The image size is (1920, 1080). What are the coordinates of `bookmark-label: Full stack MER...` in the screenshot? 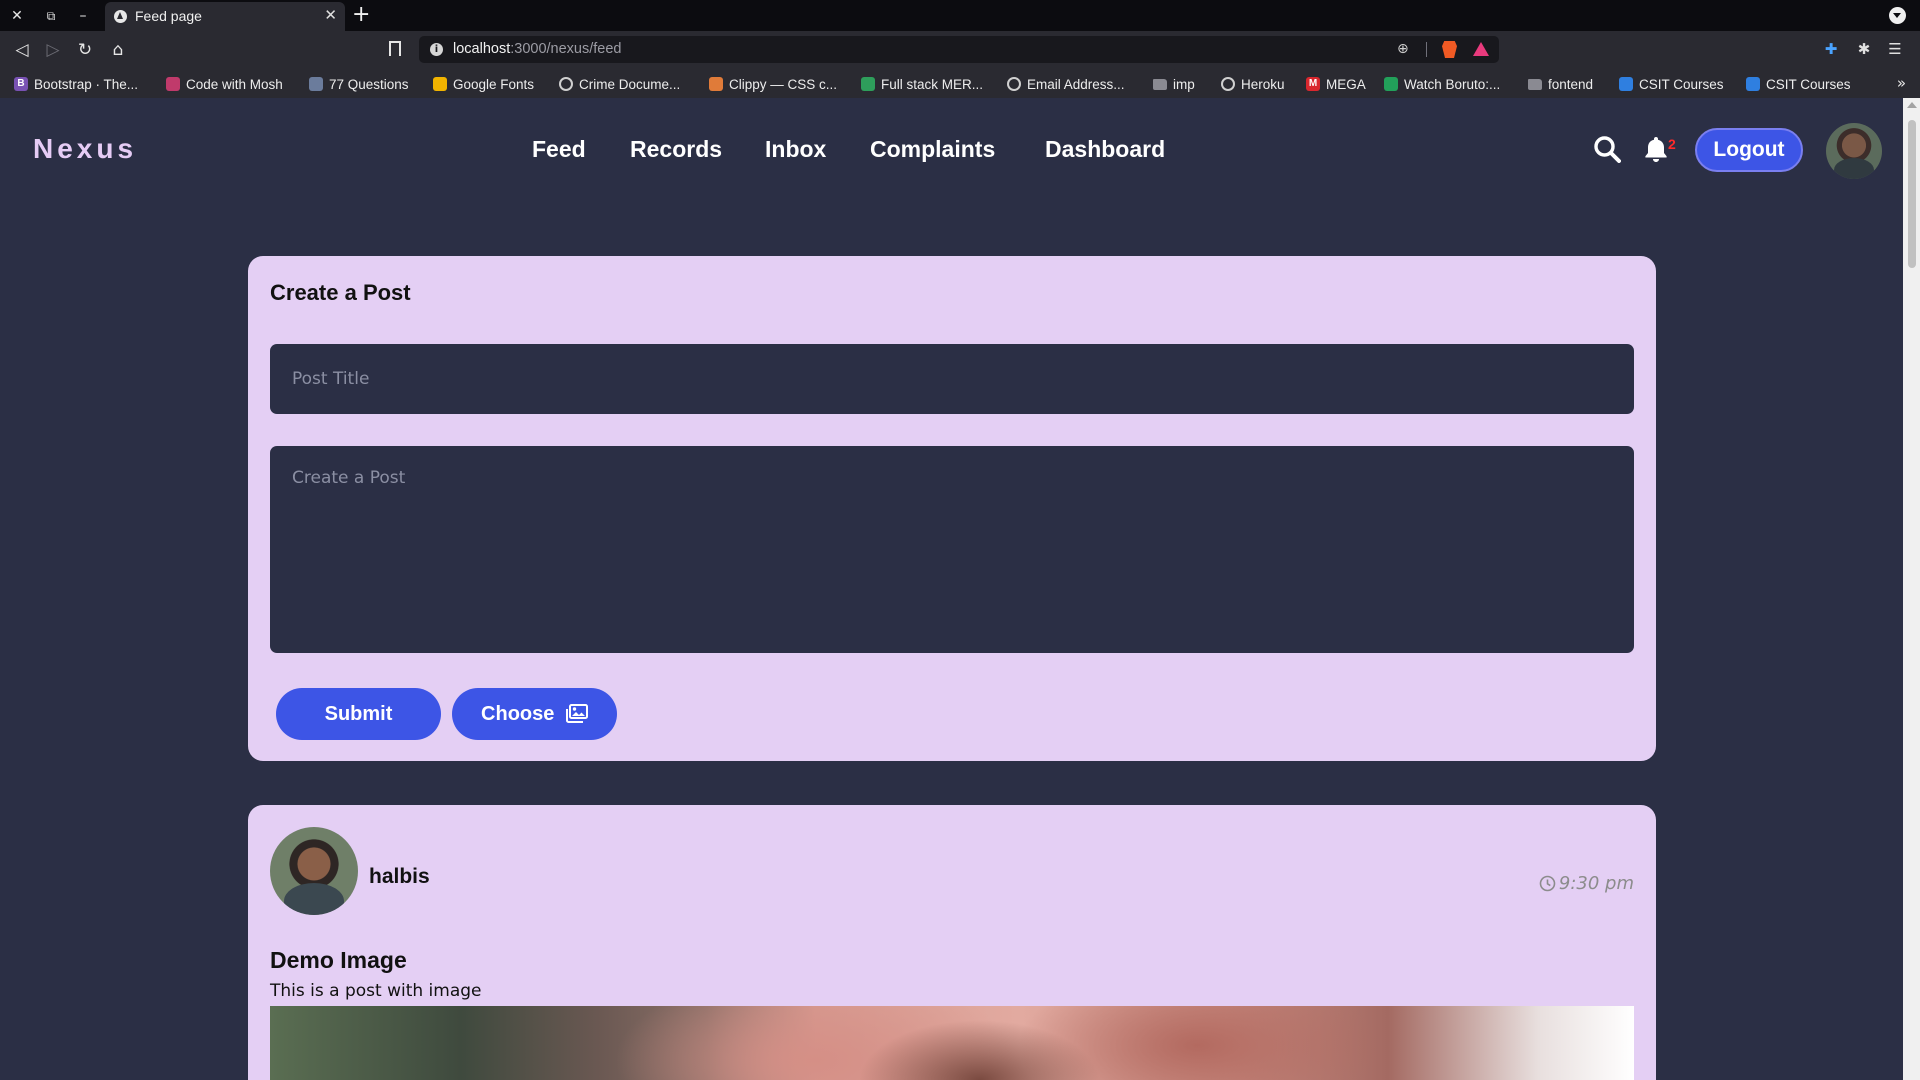 It's located at (932, 84).